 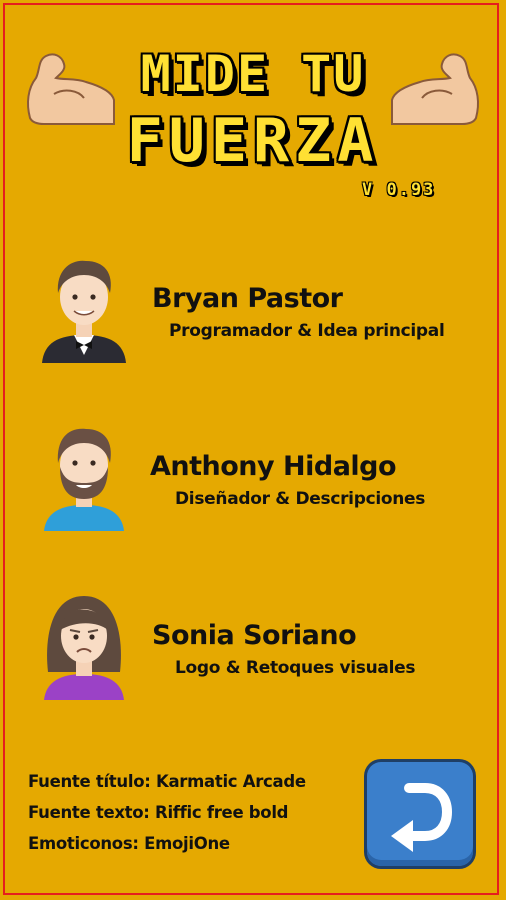 I want to click on version-label: V 0.93, so click(x=399, y=190).